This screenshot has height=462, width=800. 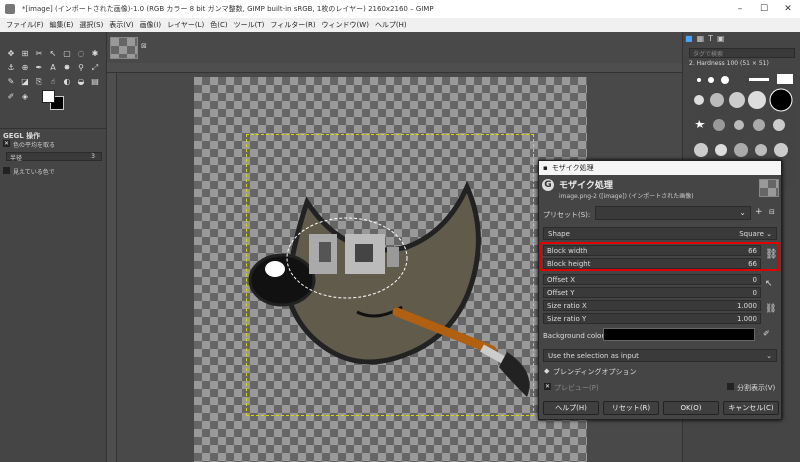 I want to click on radius-value: 3, so click(x=93, y=156).